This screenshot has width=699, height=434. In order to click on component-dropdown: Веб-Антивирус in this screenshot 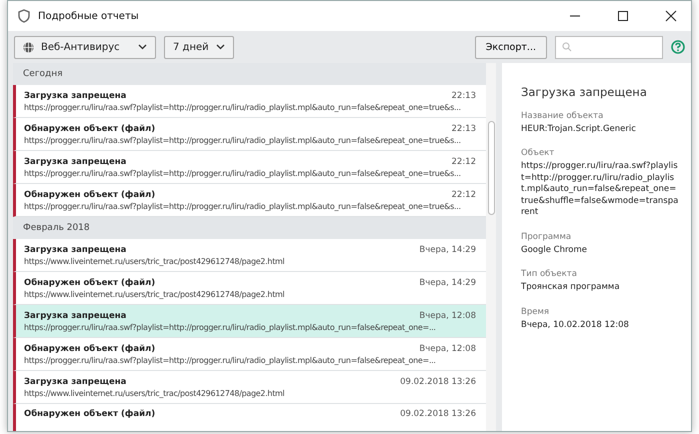, I will do `click(85, 47)`.